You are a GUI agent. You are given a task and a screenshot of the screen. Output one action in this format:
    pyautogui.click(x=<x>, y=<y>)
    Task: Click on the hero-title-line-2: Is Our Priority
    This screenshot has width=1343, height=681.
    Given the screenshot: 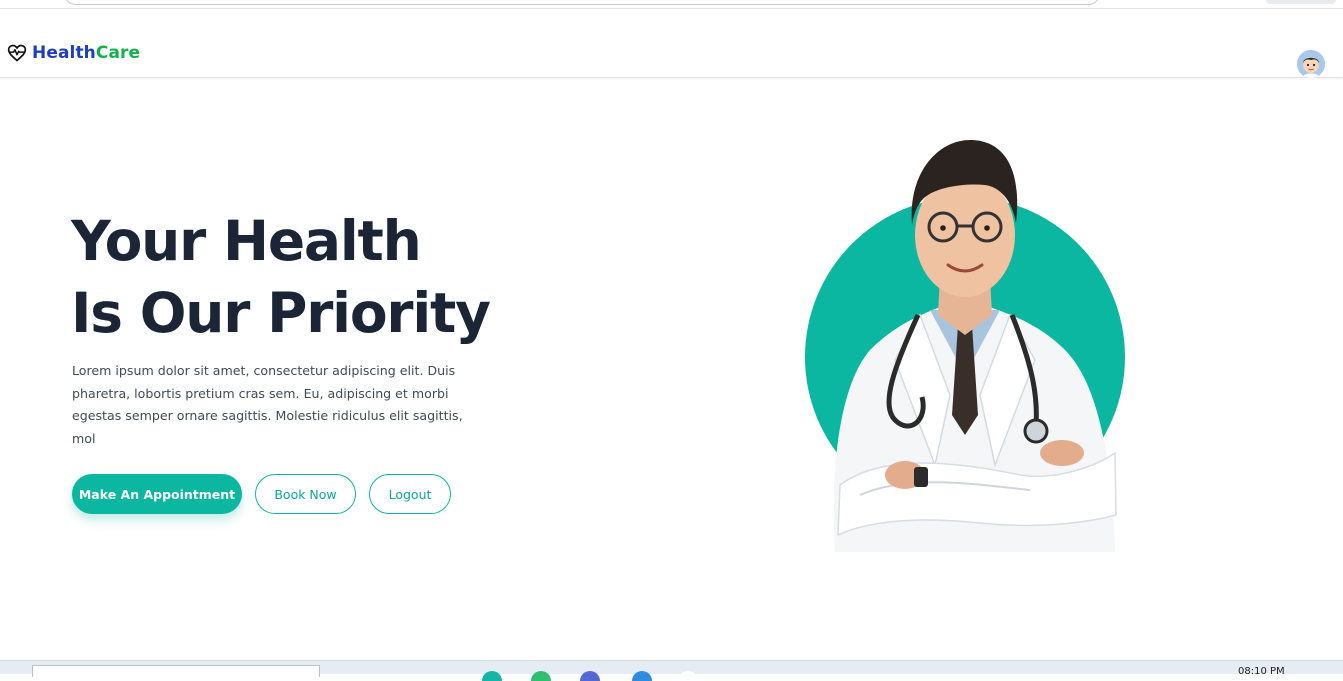 What is the action you would take?
    pyautogui.click(x=281, y=313)
    